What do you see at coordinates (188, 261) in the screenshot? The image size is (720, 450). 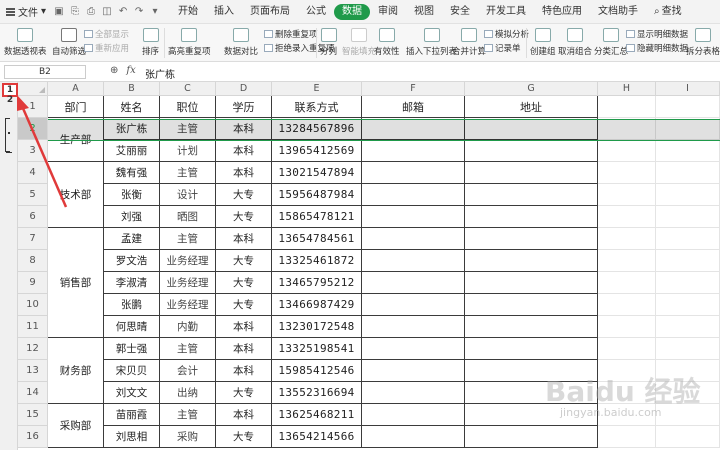 I see `position-cell: 业务经理` at bounding box center [188, 261].